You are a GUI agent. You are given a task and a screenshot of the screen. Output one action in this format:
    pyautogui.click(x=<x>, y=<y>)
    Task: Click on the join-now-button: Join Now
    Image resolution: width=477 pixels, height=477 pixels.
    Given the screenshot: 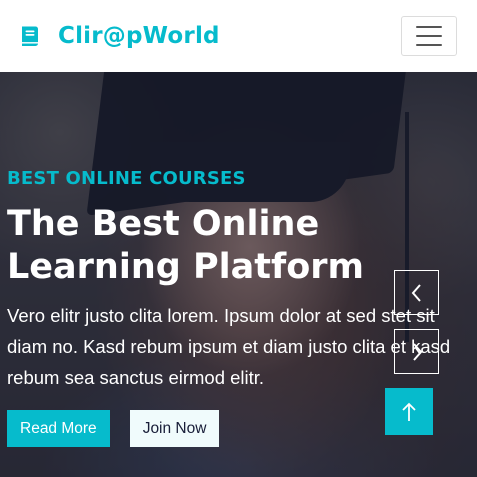 What is the action you would take?
    pyautogui.click(x=174, y=428)
    